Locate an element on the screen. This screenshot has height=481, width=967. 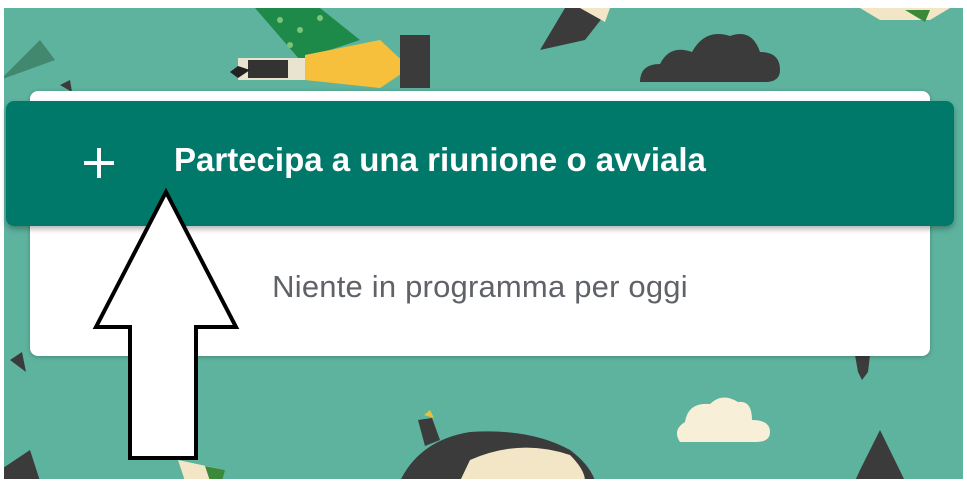
plus-icon is located at coordinates (99, 163).